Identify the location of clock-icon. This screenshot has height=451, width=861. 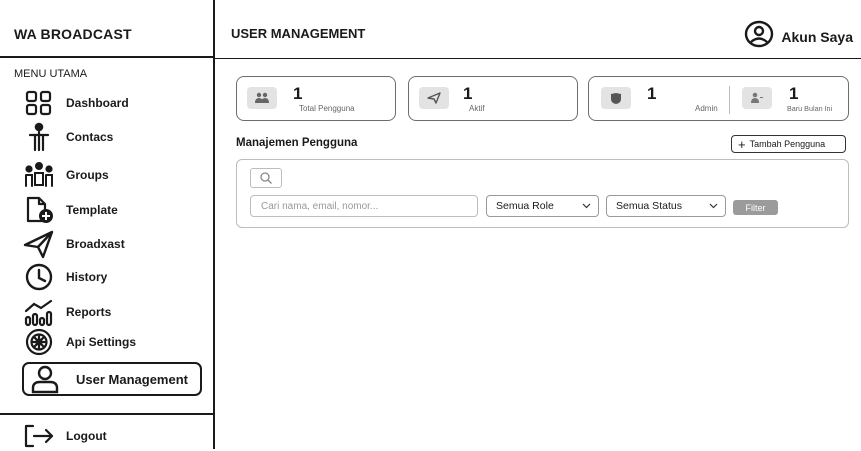
(39, 277).